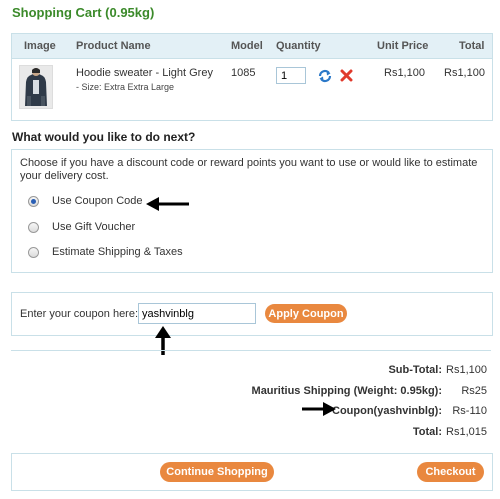 The image size is (500, 499). What do you see at coordinates (403, 46) in the screenshot?
I see `column-unit-price: Unit Price` at bounding box center [403, 46].